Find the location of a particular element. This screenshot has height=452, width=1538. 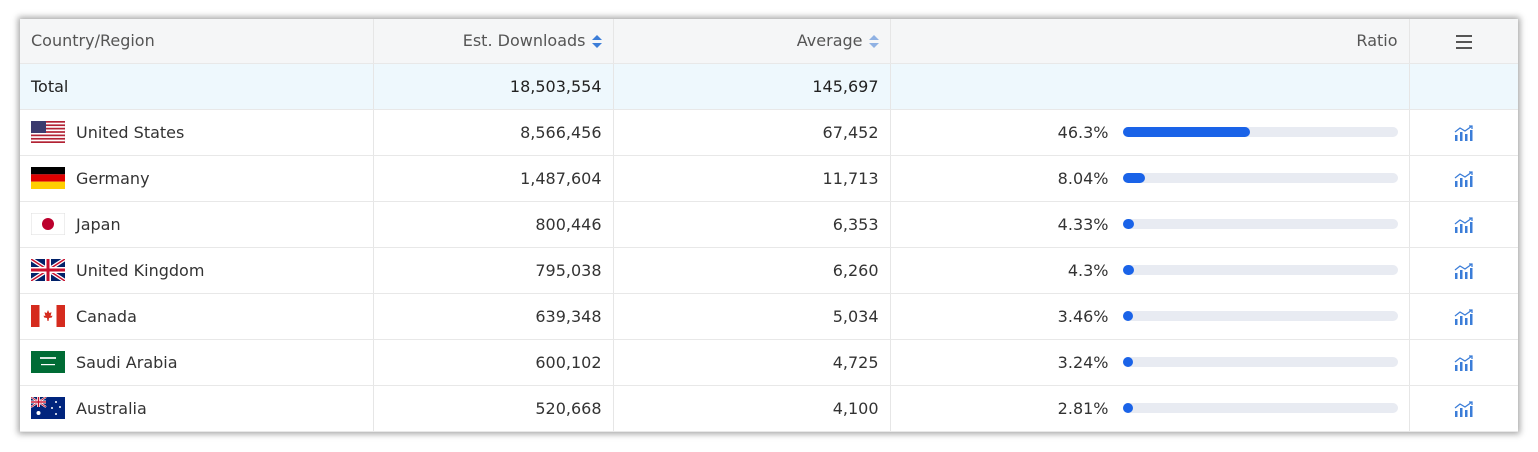

table-row: United States 8,566,456 67,452 46.3% is located at coordinates (769, 132).